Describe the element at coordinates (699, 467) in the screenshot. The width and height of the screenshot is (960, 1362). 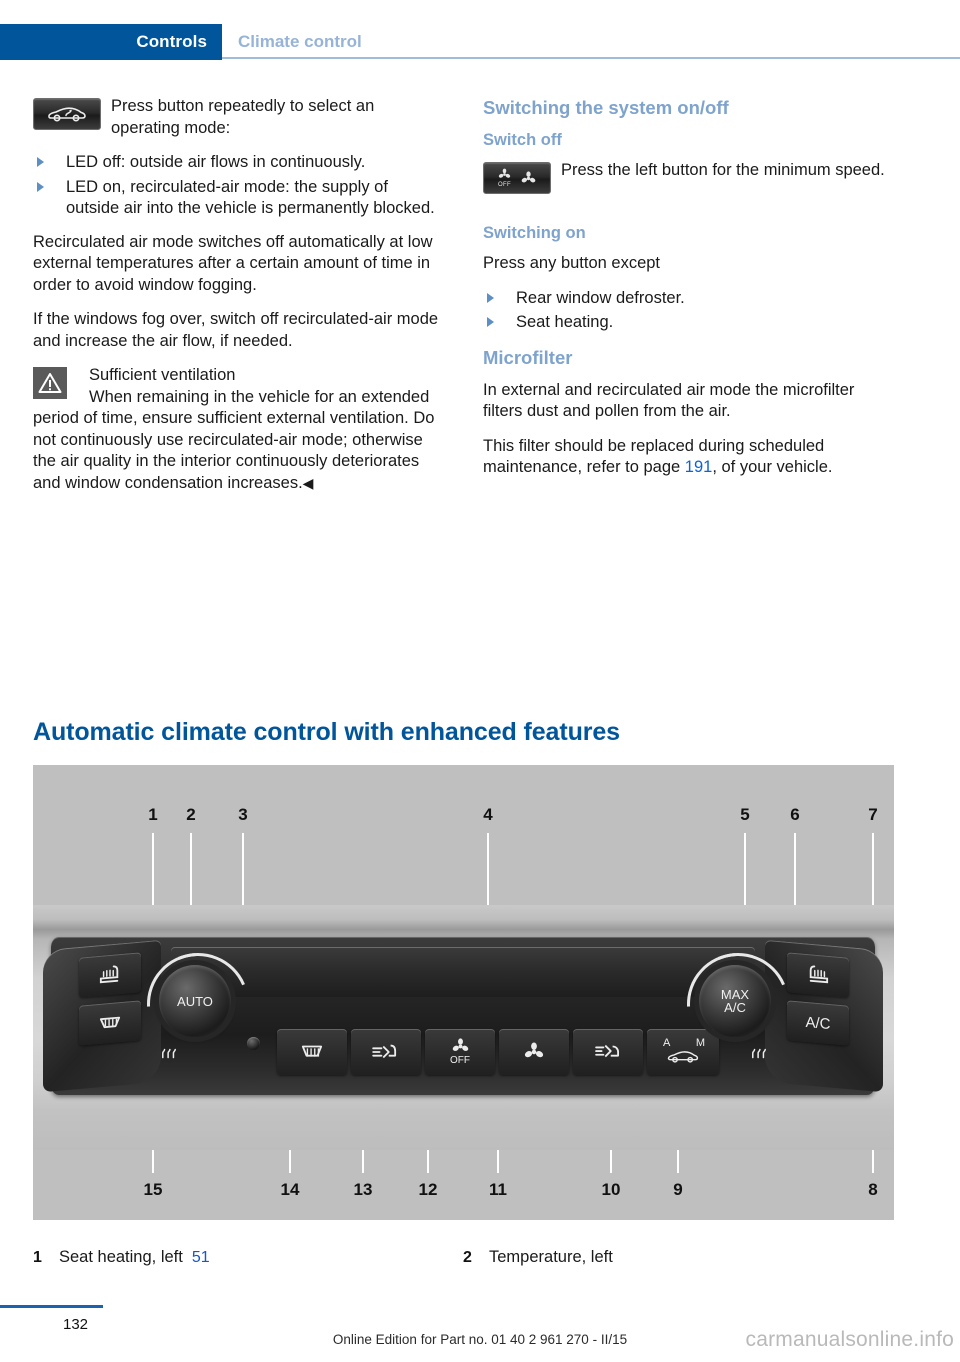
I see `page-reference-link: 191` at that location.